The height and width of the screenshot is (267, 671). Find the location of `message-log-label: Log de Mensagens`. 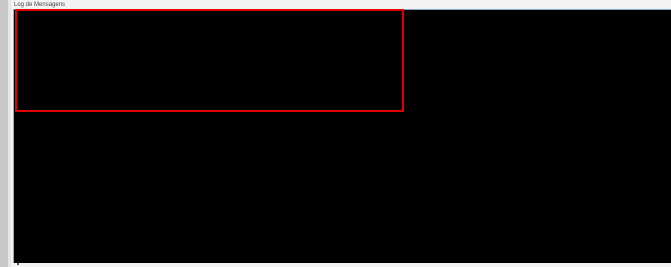

message-log-label: Log de Mensagens is located at coordinates (40, 5).